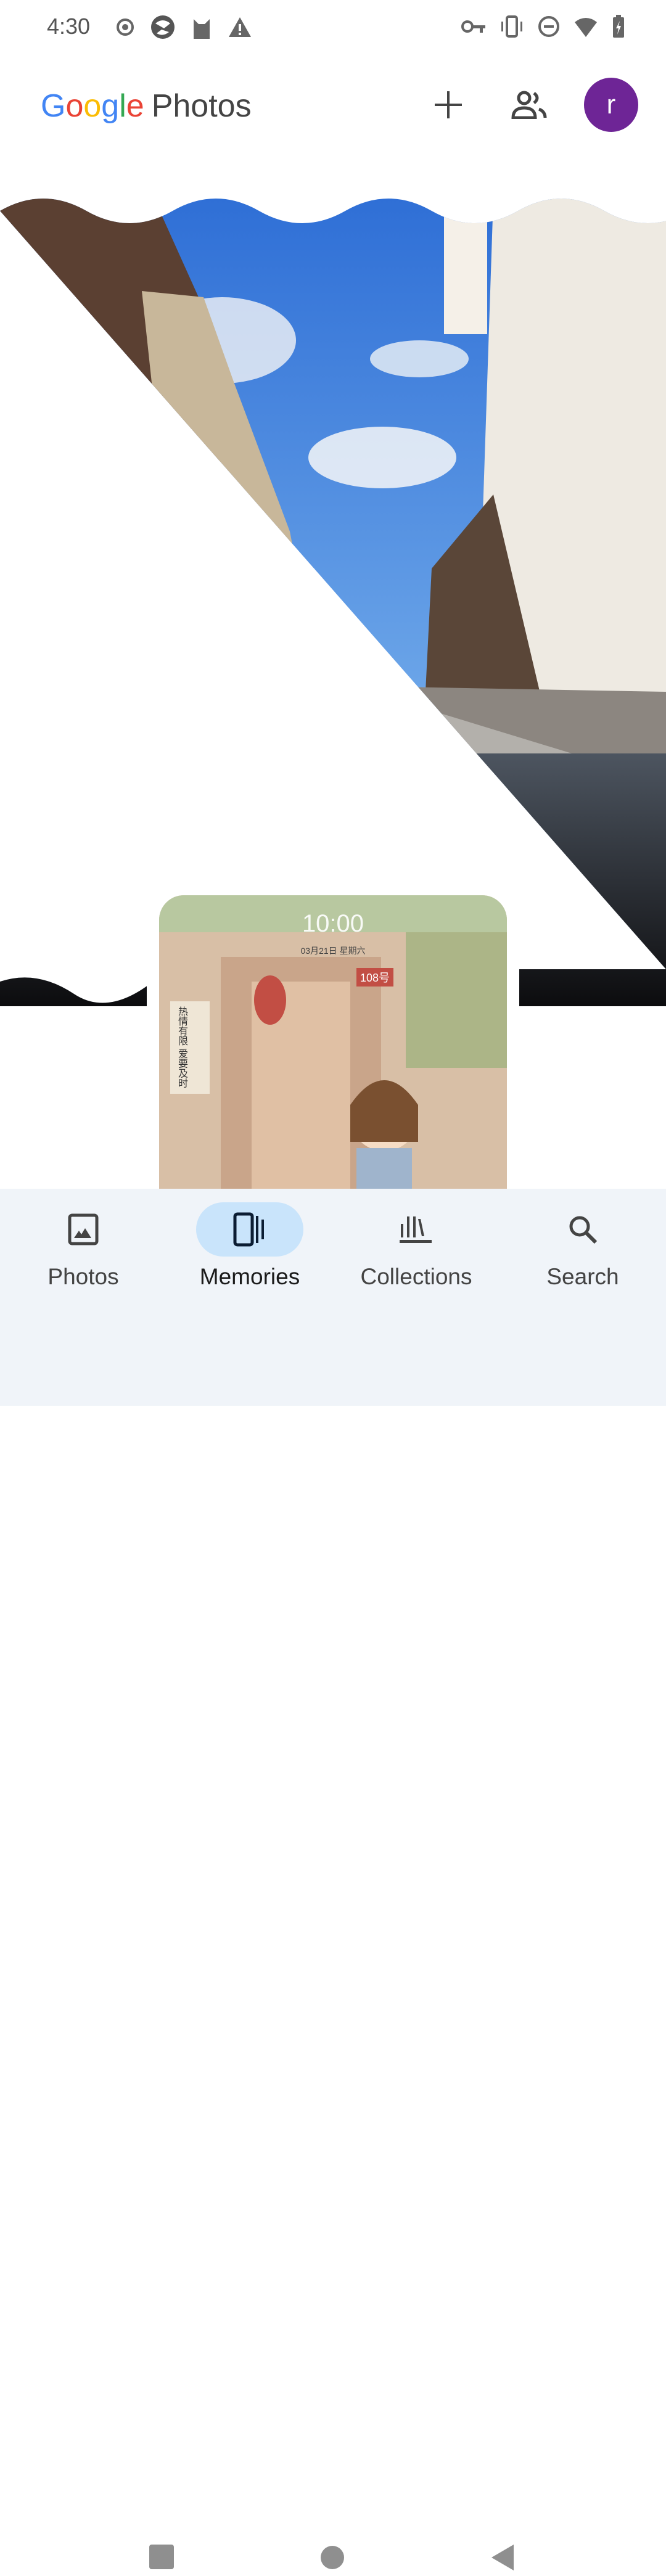 This screenshot has width=666, height=2576. What do you see at coordinates (167, 744) in the screenshot?
I see `memory-count: 2 items` at bounding box center [167, 744].